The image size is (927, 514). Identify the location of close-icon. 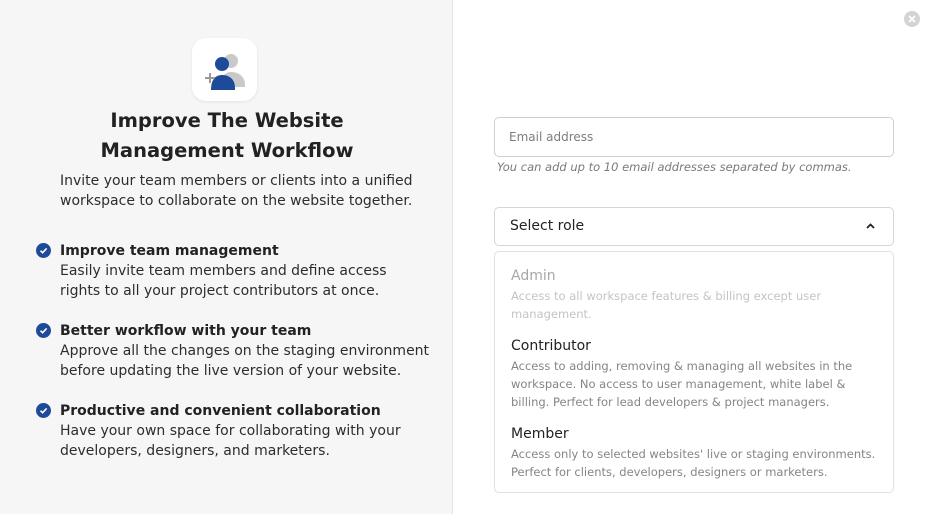
(912, 19).